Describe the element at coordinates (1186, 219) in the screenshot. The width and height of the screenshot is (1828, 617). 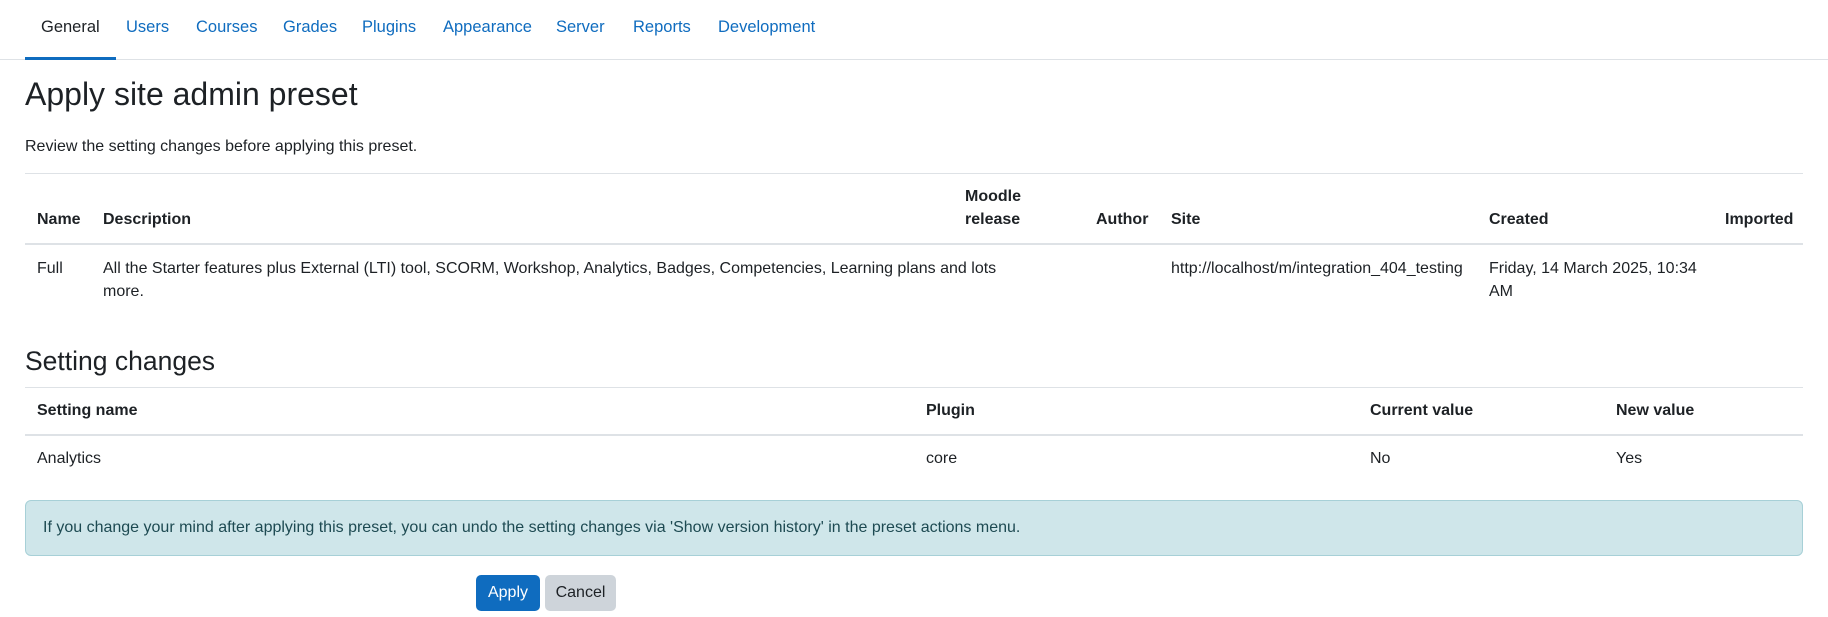
I see `column-header-site: Site` at that location.